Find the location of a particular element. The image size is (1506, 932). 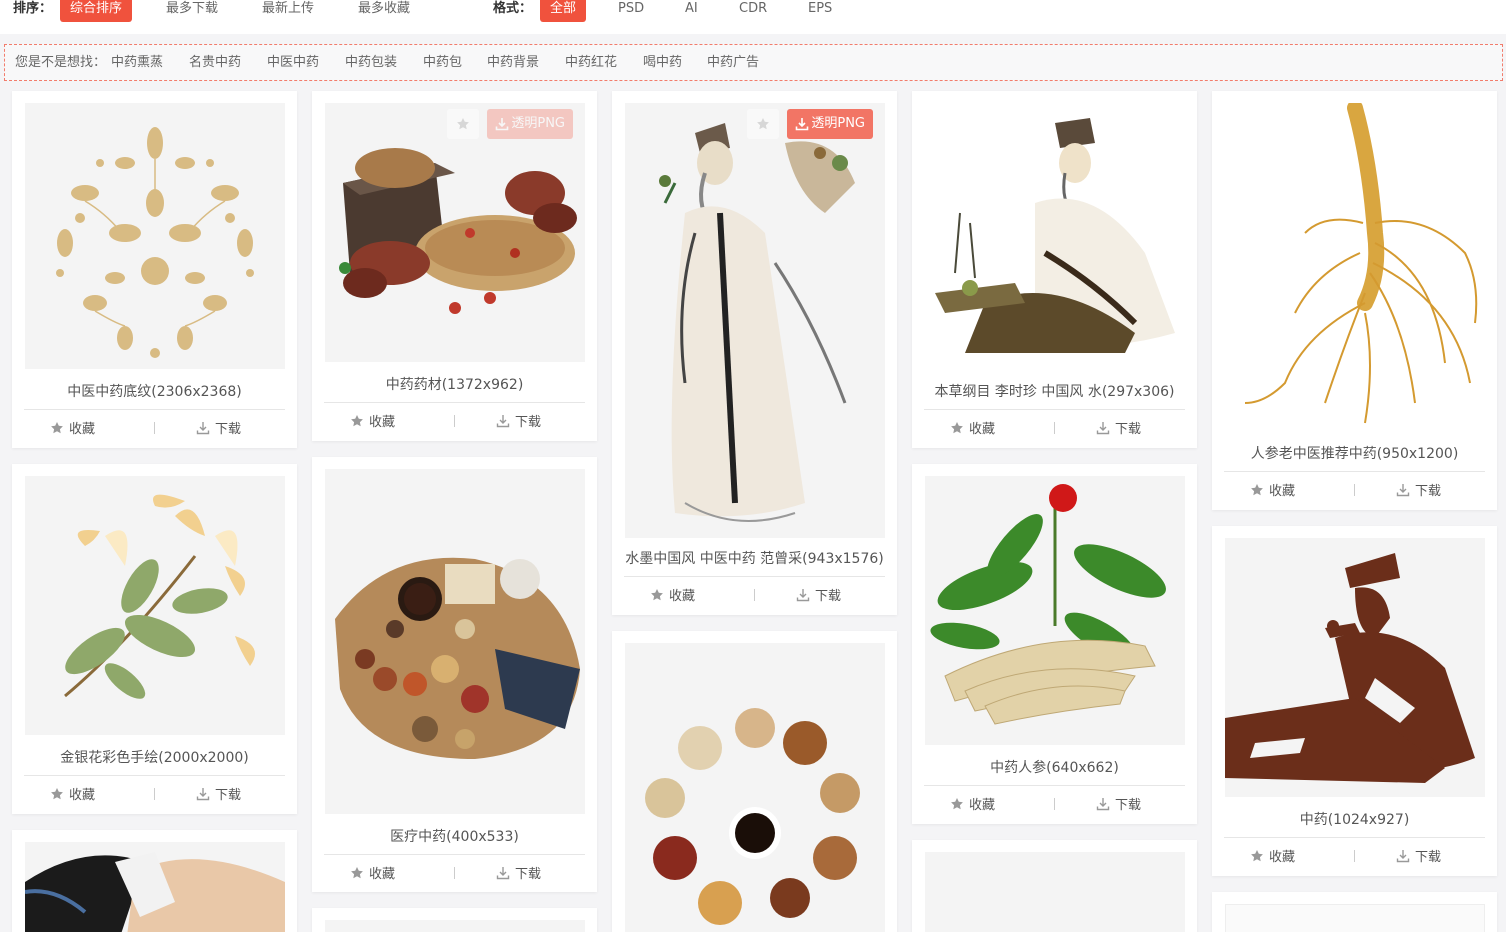

suggestion-link: 中药红花 is located at coordinates (591, 62).